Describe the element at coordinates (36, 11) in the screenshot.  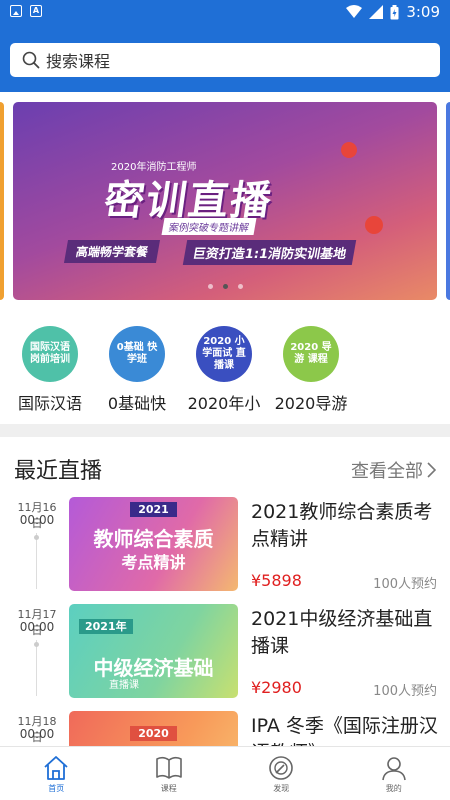
I see `font-notification-icon: A` at that location.